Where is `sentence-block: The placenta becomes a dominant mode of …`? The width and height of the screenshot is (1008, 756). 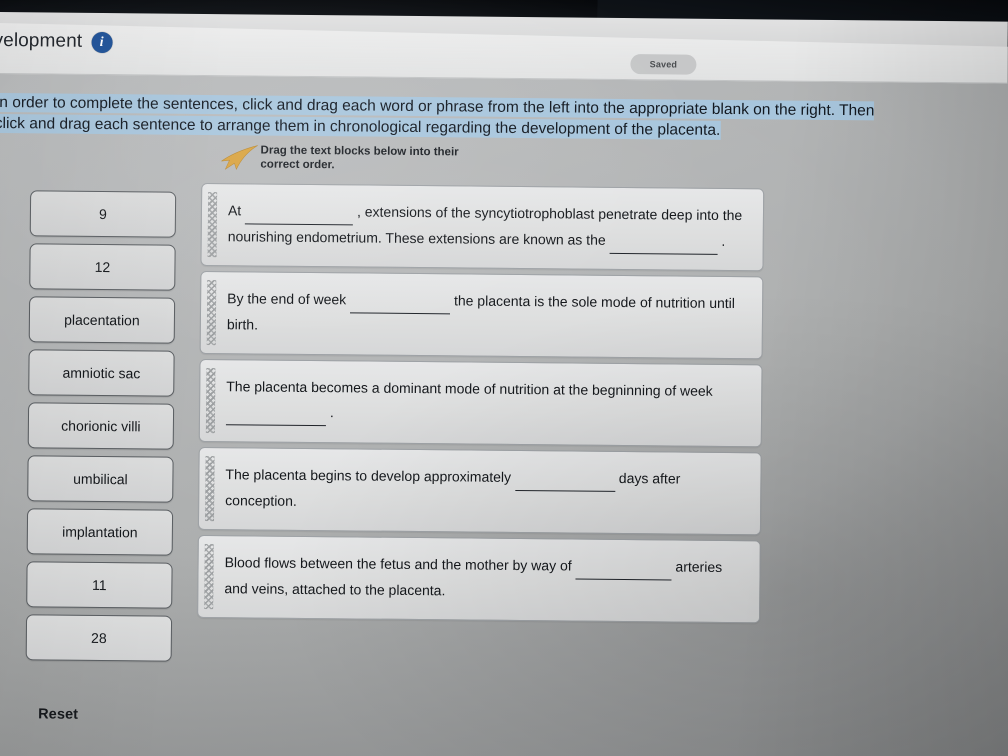
sentence-block: The placenta becomes a dominant mode of … is located at coordinates (480, 403).